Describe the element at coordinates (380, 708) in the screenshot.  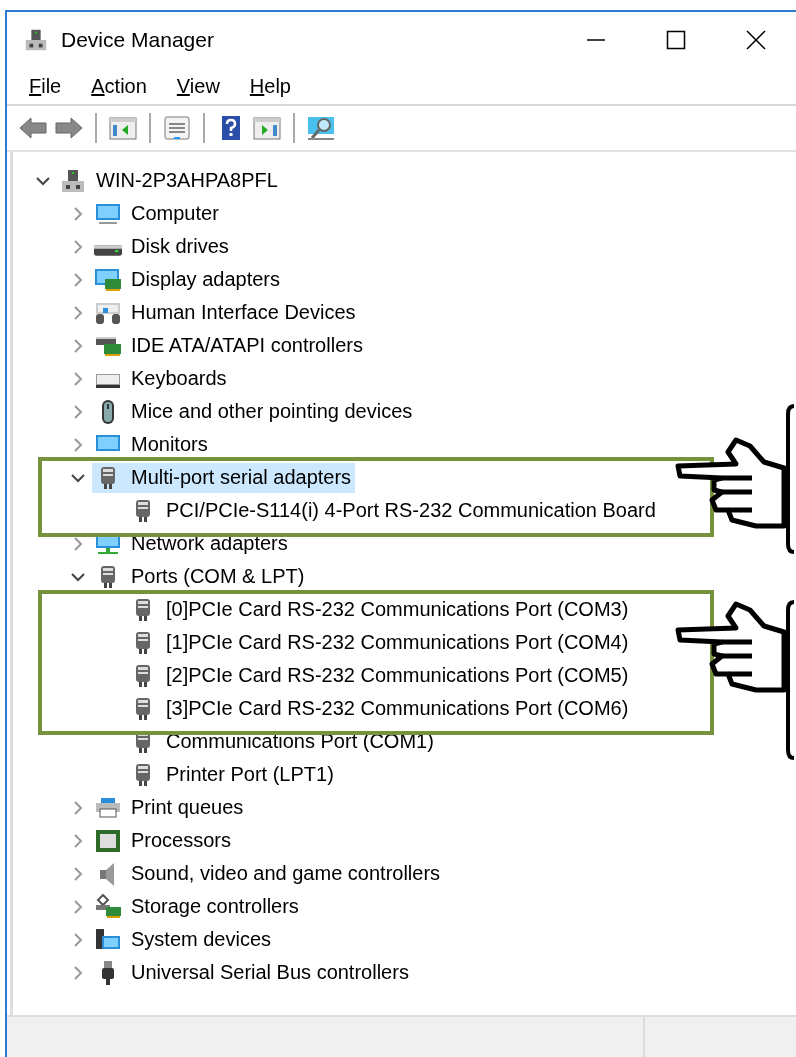
I see `tree-item: [3]PCIe Card RS-232 Communications Port (COM6)` at that location.